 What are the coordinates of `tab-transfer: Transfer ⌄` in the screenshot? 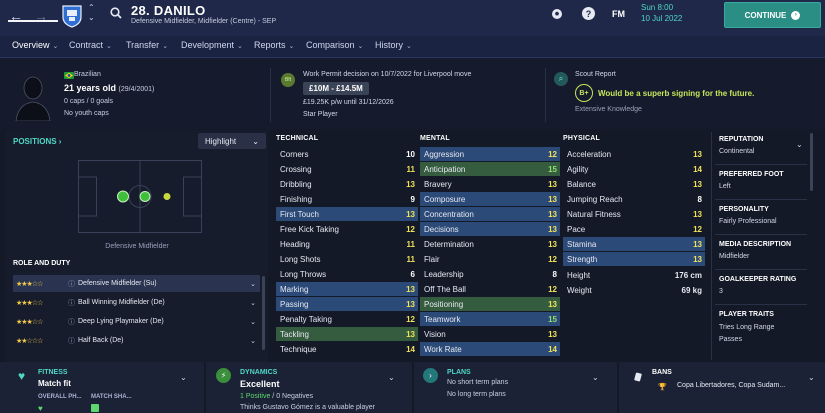 It's located at (147, 45).